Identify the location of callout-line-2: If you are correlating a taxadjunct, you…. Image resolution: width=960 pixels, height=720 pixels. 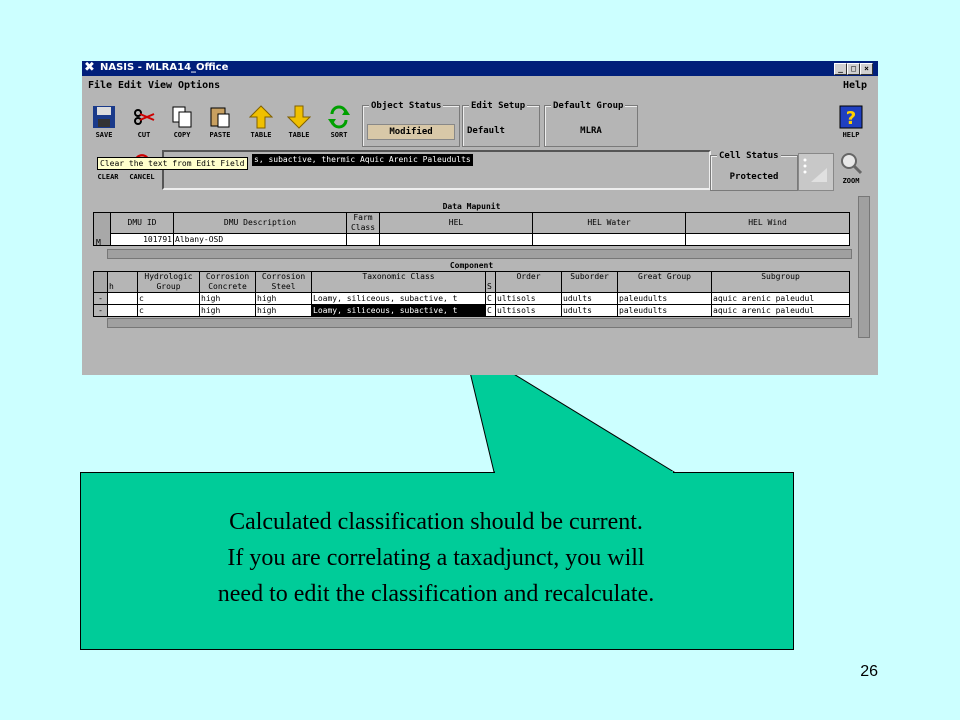
(436, 558).